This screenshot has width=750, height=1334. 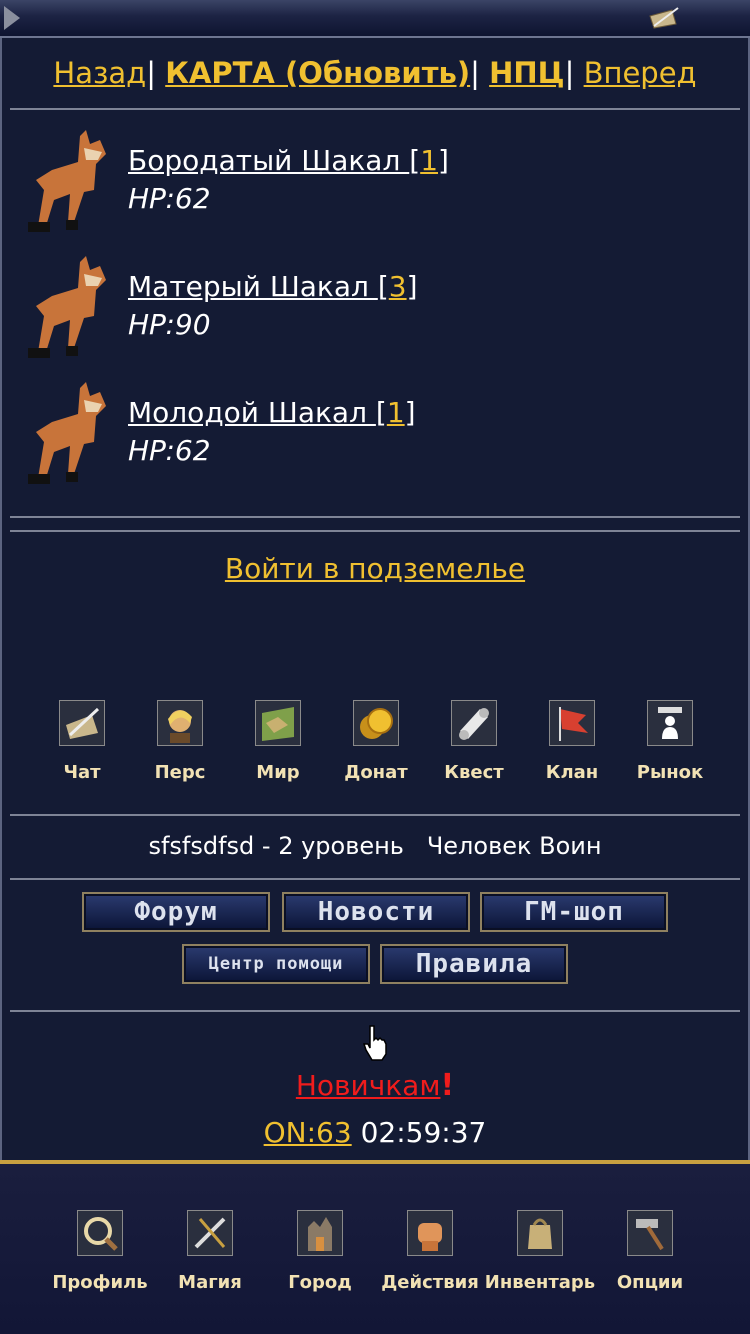 What do you see at coordinates (376, 723) in the screenshot?
I see `coins-icon` at bounding box center [376, 723].